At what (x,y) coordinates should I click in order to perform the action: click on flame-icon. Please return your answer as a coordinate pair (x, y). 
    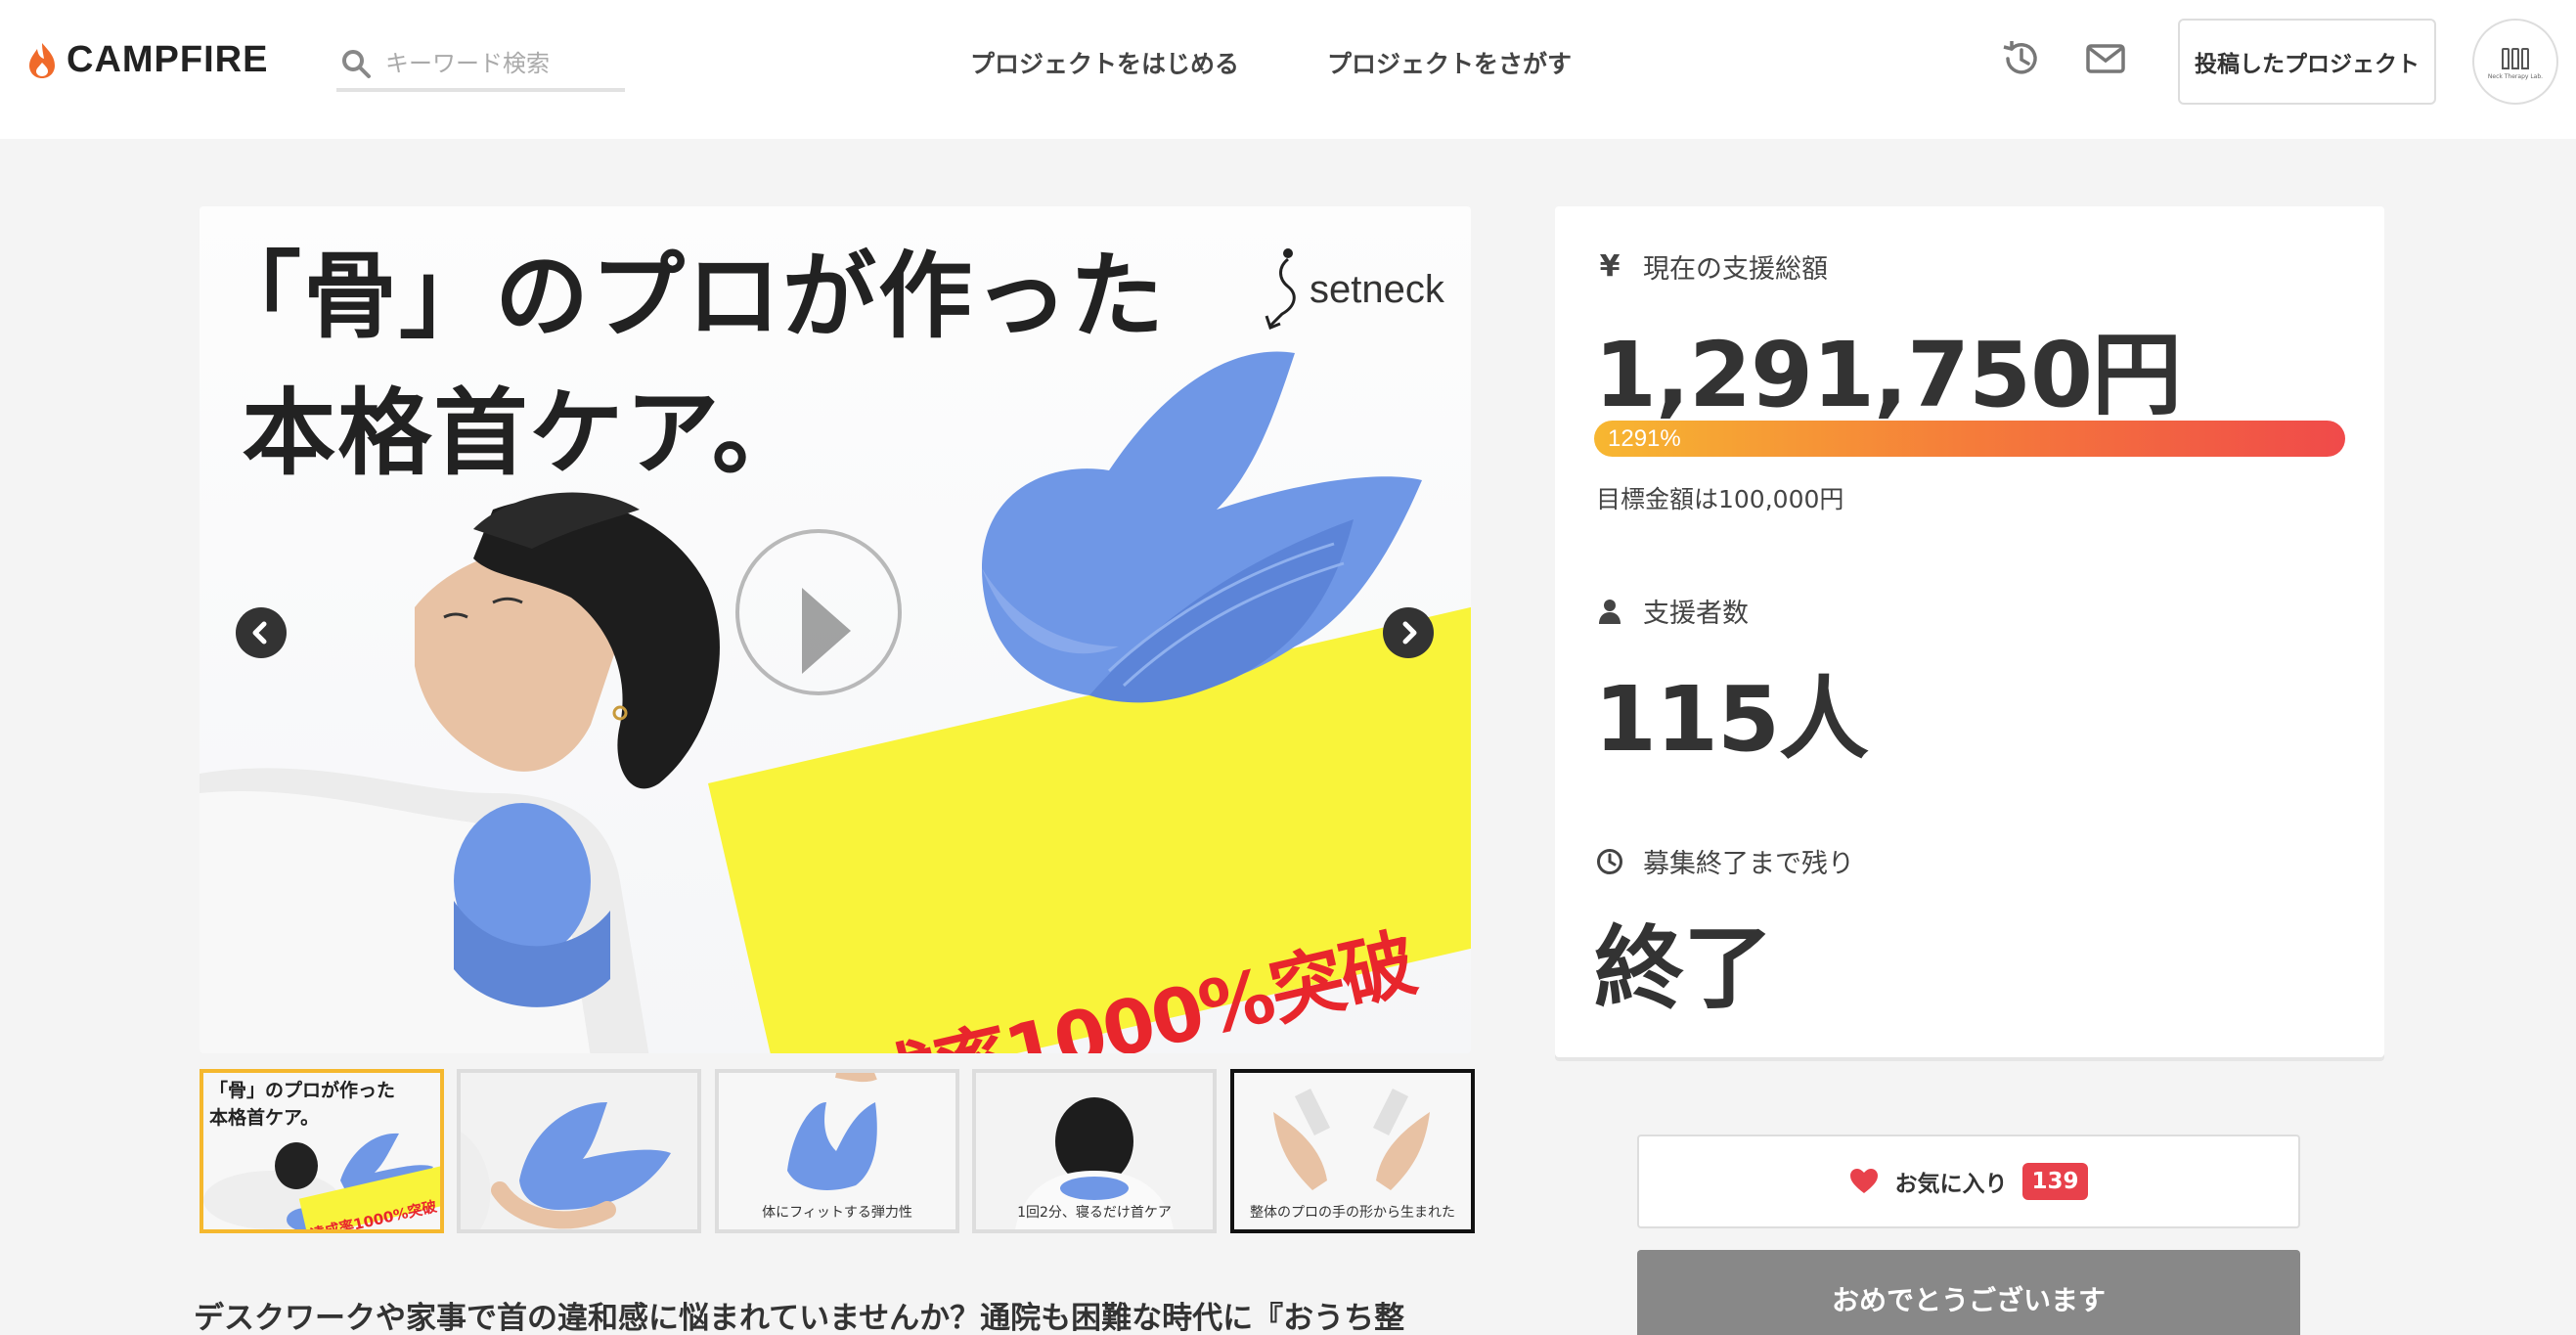
    Looking at the image, I should click on (42, 60).